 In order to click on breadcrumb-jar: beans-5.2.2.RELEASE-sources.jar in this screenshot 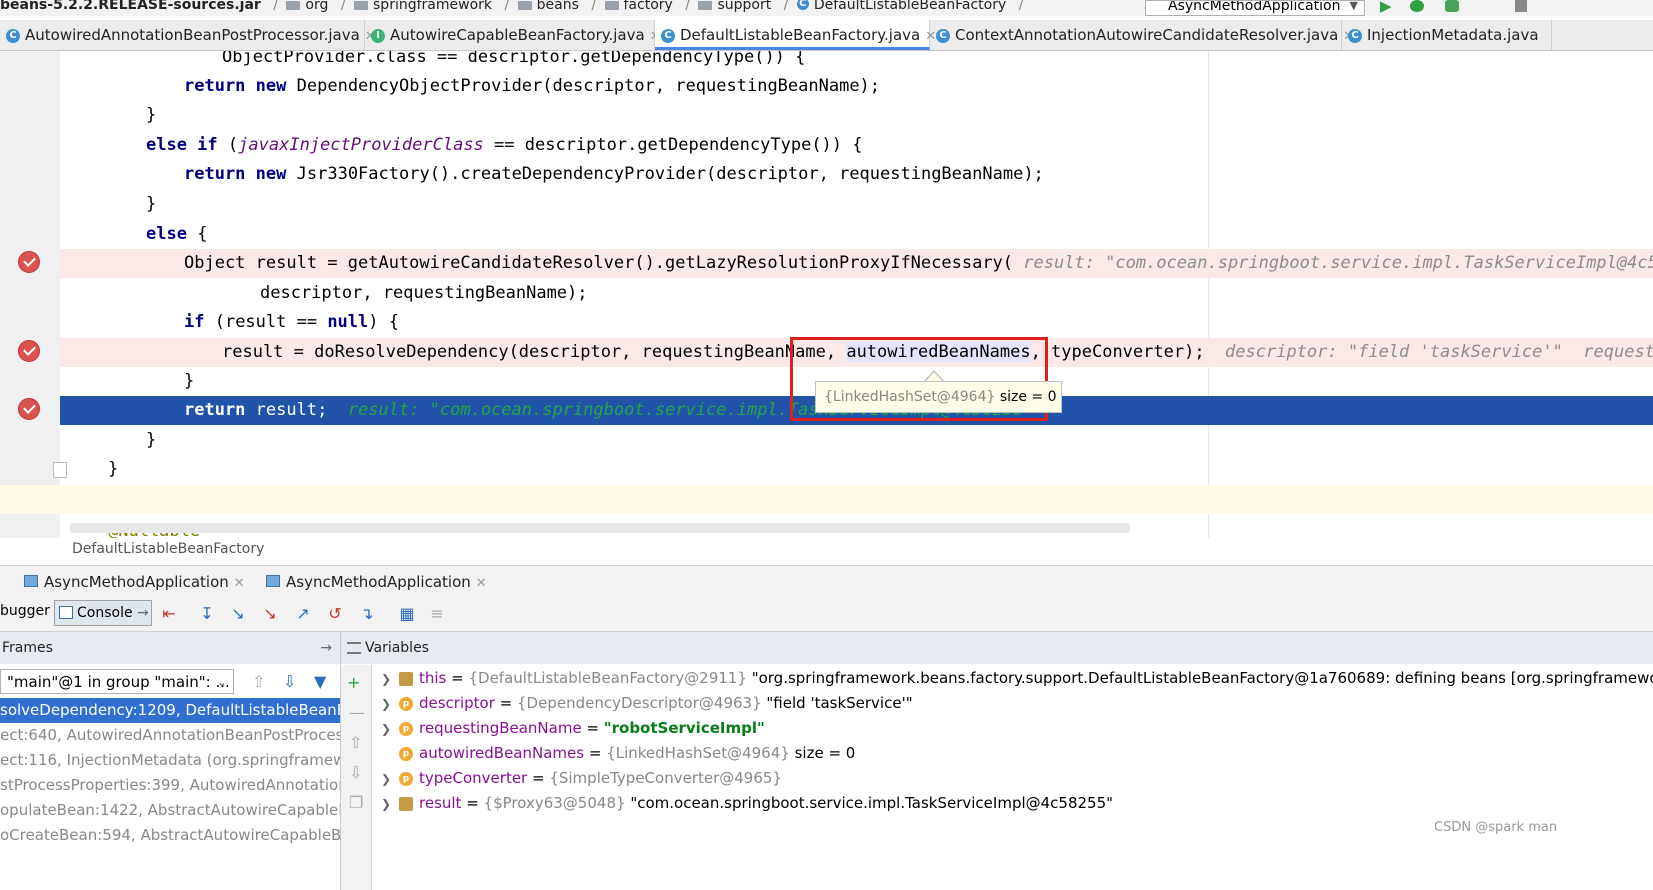, I will do `click(130, 6)`.